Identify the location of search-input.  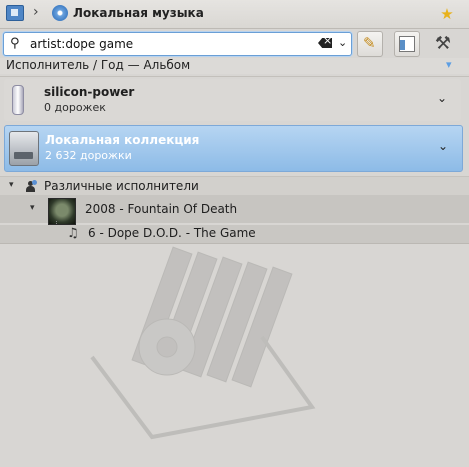
(170, 43).